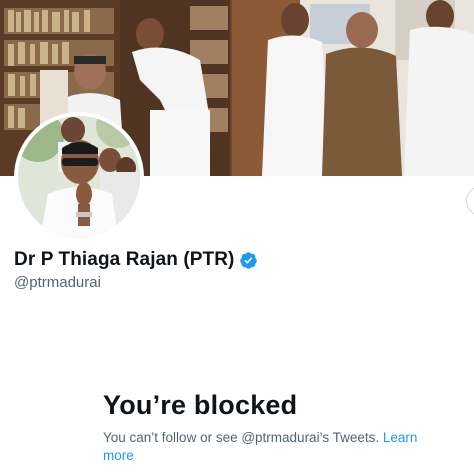  I want to click on profile-handle: @ptrmadurai, so click(57, 282).